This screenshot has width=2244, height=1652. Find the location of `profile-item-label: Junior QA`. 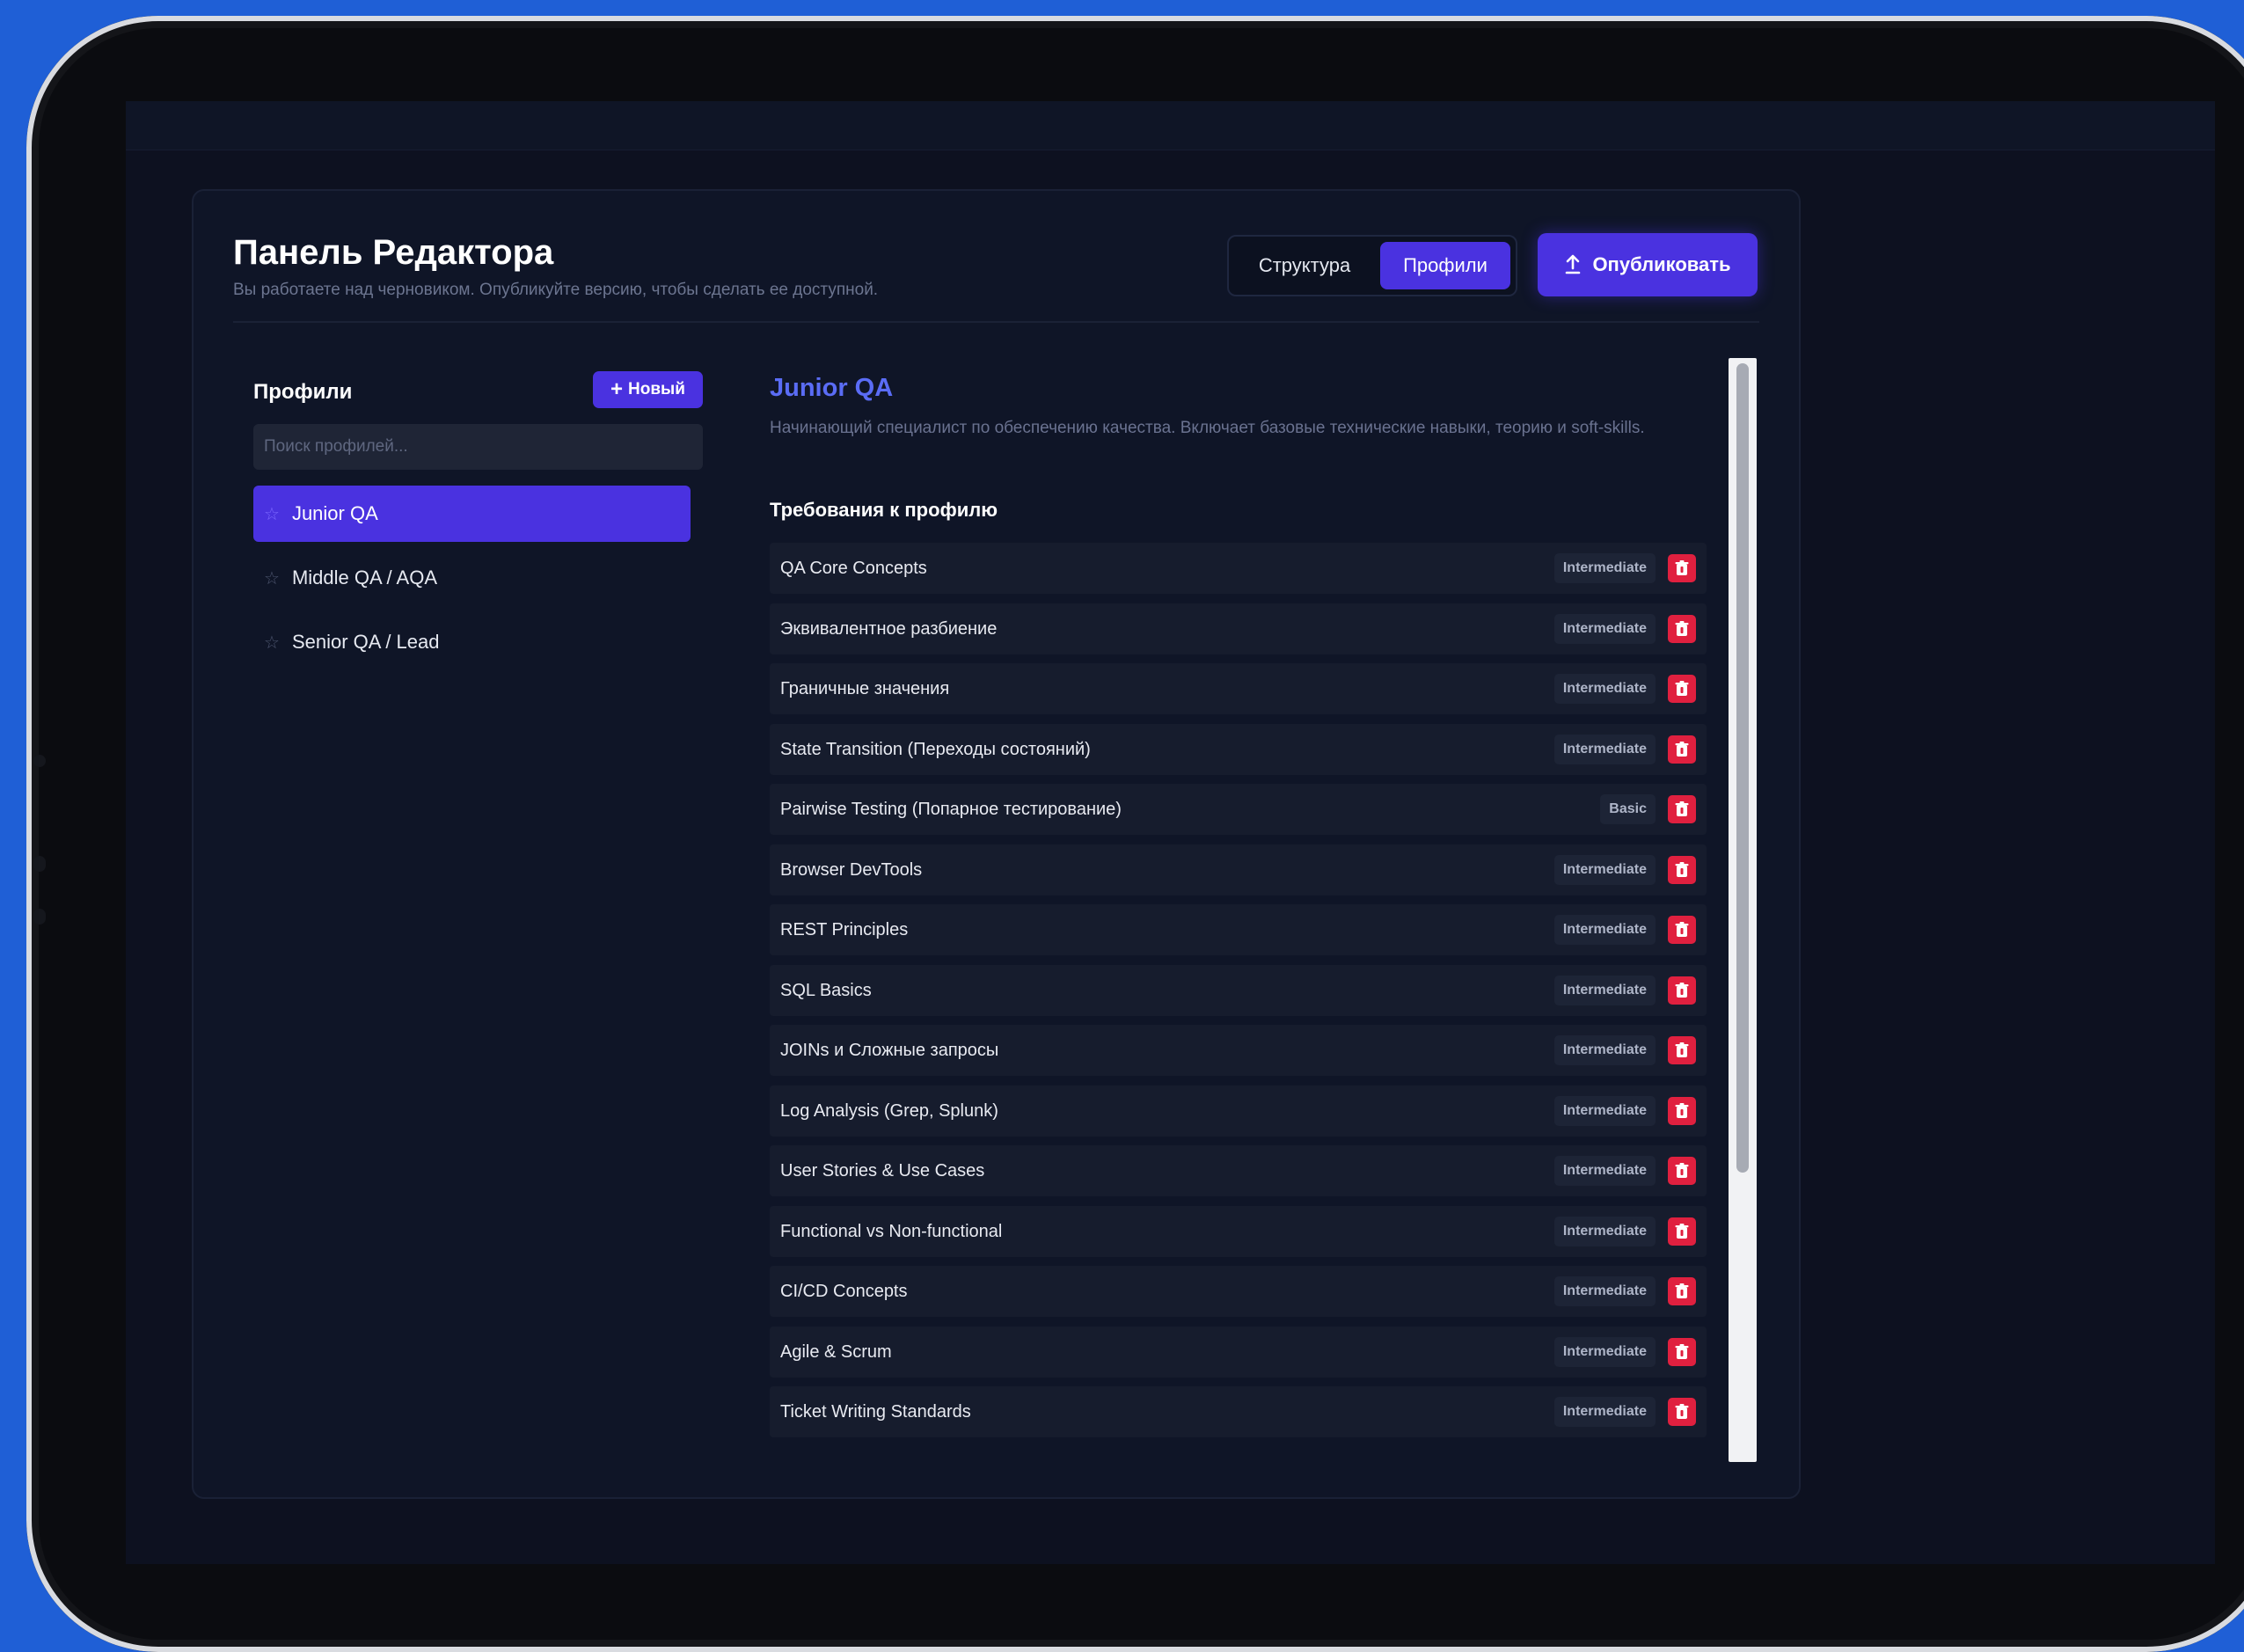

profile-item-label: Junior QA is located at coordinates (334, 513).